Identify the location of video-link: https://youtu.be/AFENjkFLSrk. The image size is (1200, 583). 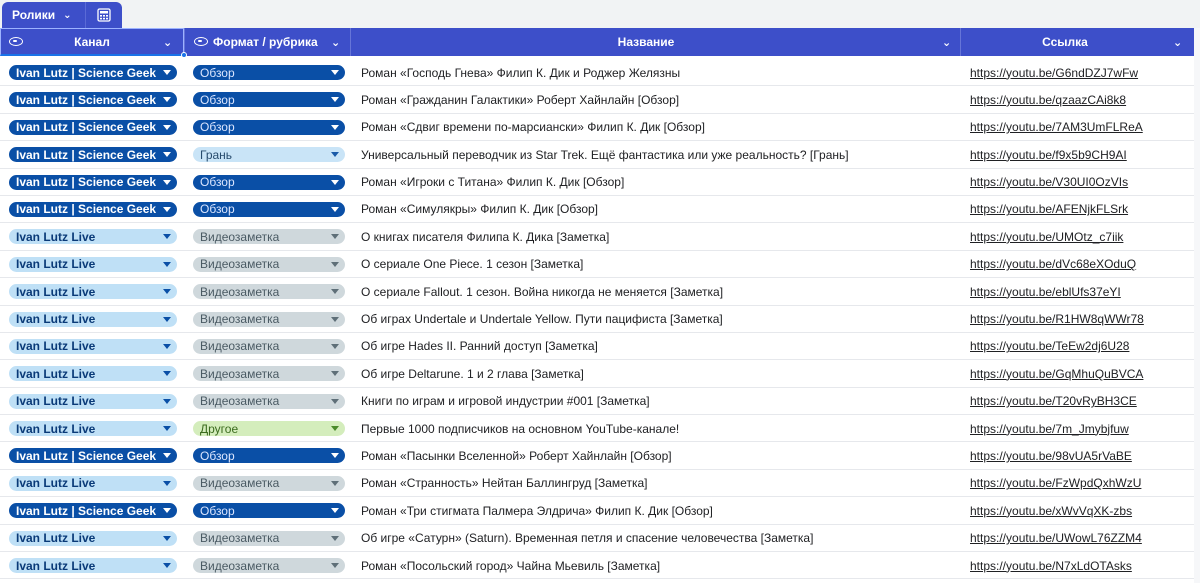
(1080, 209).